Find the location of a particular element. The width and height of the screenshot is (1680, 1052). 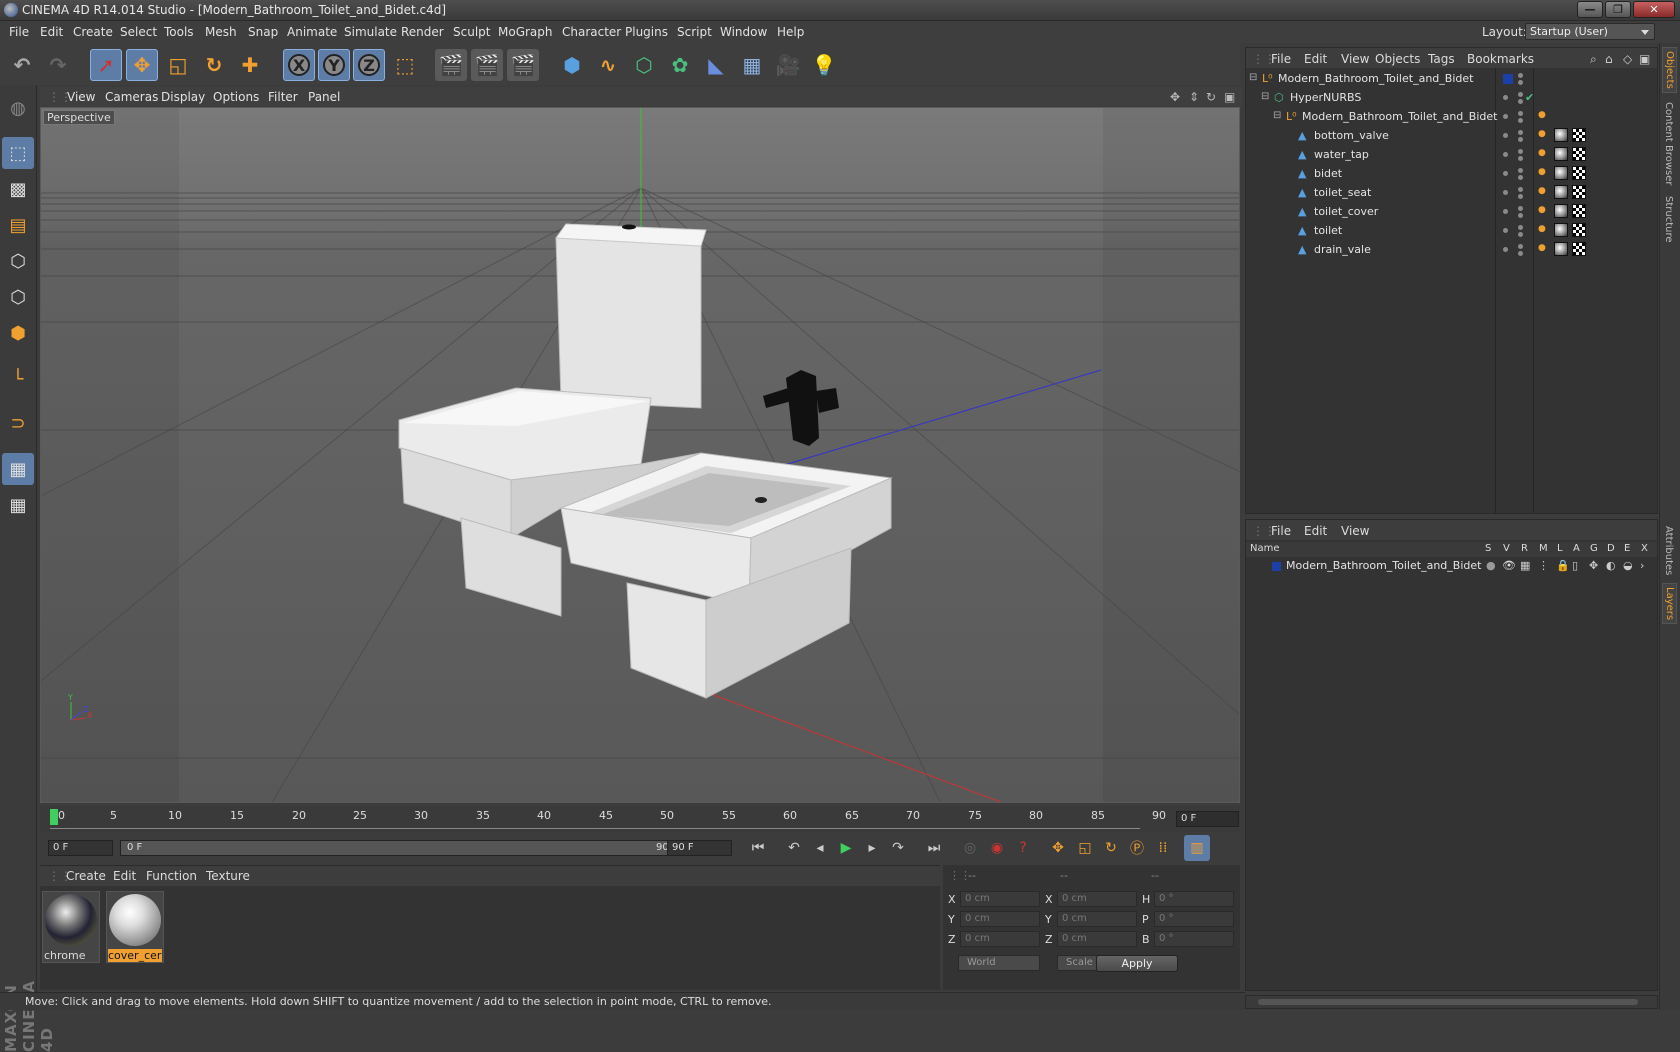

viewport-menu-view: View is located at coordinates (81, 97).